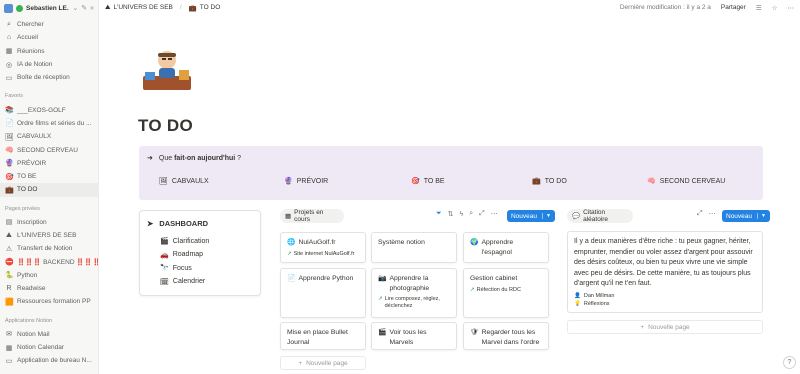 The height and width of the screenshot is (374, 800). Describe the element at coordinates (49, 248) in the screenshot. I see `sidebar-item: ⚠ Transfert de Notion` at that location.